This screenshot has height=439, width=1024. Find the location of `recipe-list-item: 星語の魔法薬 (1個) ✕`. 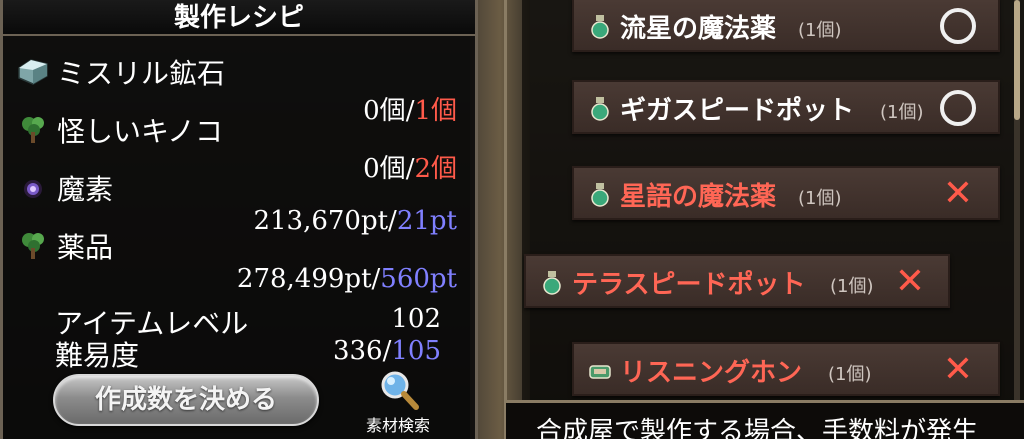

recipe-list-item: 星語の魔法薬 (1個) ✕ is located at coordinates (786, 193).